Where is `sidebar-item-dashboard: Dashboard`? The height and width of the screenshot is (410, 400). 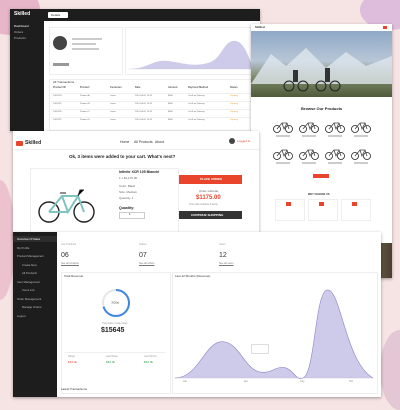 sidebar-item-dashboard: Dashboard is located at coordinates (21, 26).